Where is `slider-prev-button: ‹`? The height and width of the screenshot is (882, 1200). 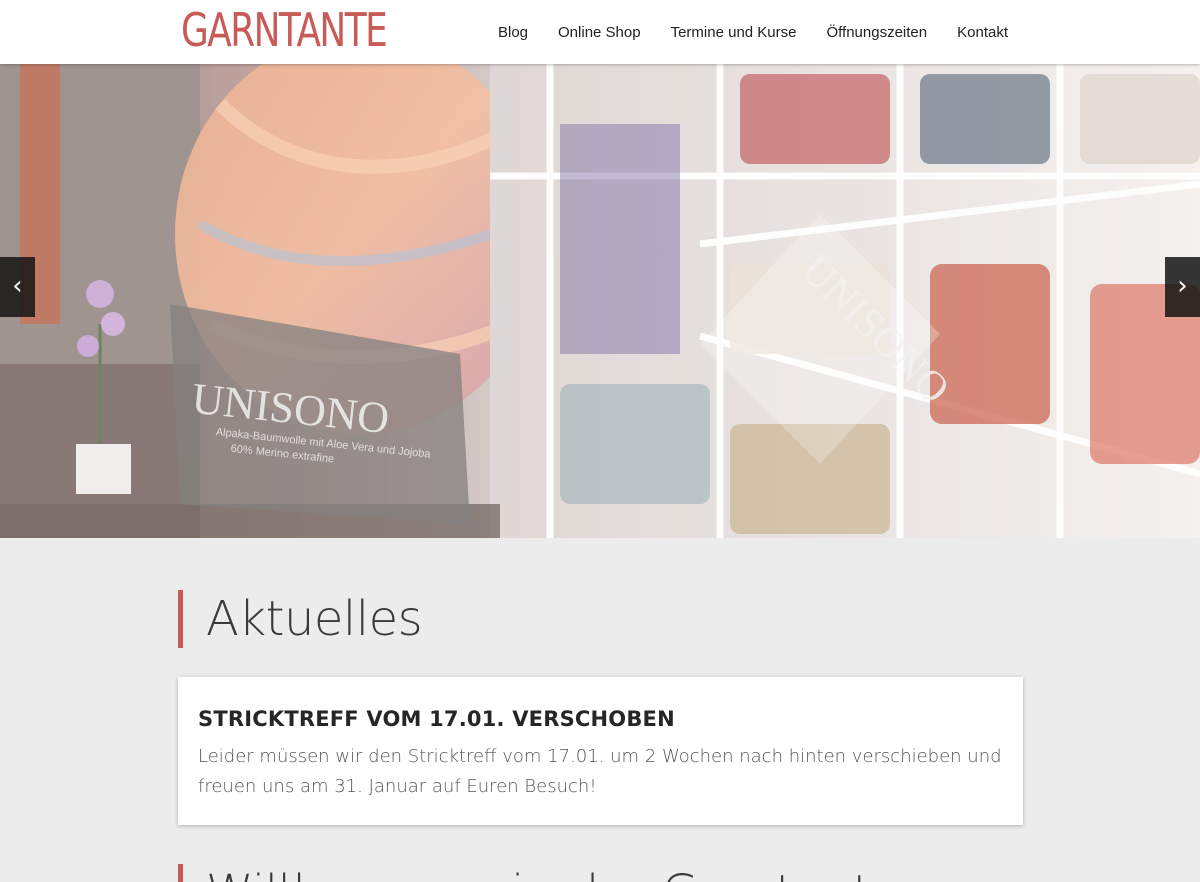 slider-prev-button: ‹ is located at coordinates (17, 287).